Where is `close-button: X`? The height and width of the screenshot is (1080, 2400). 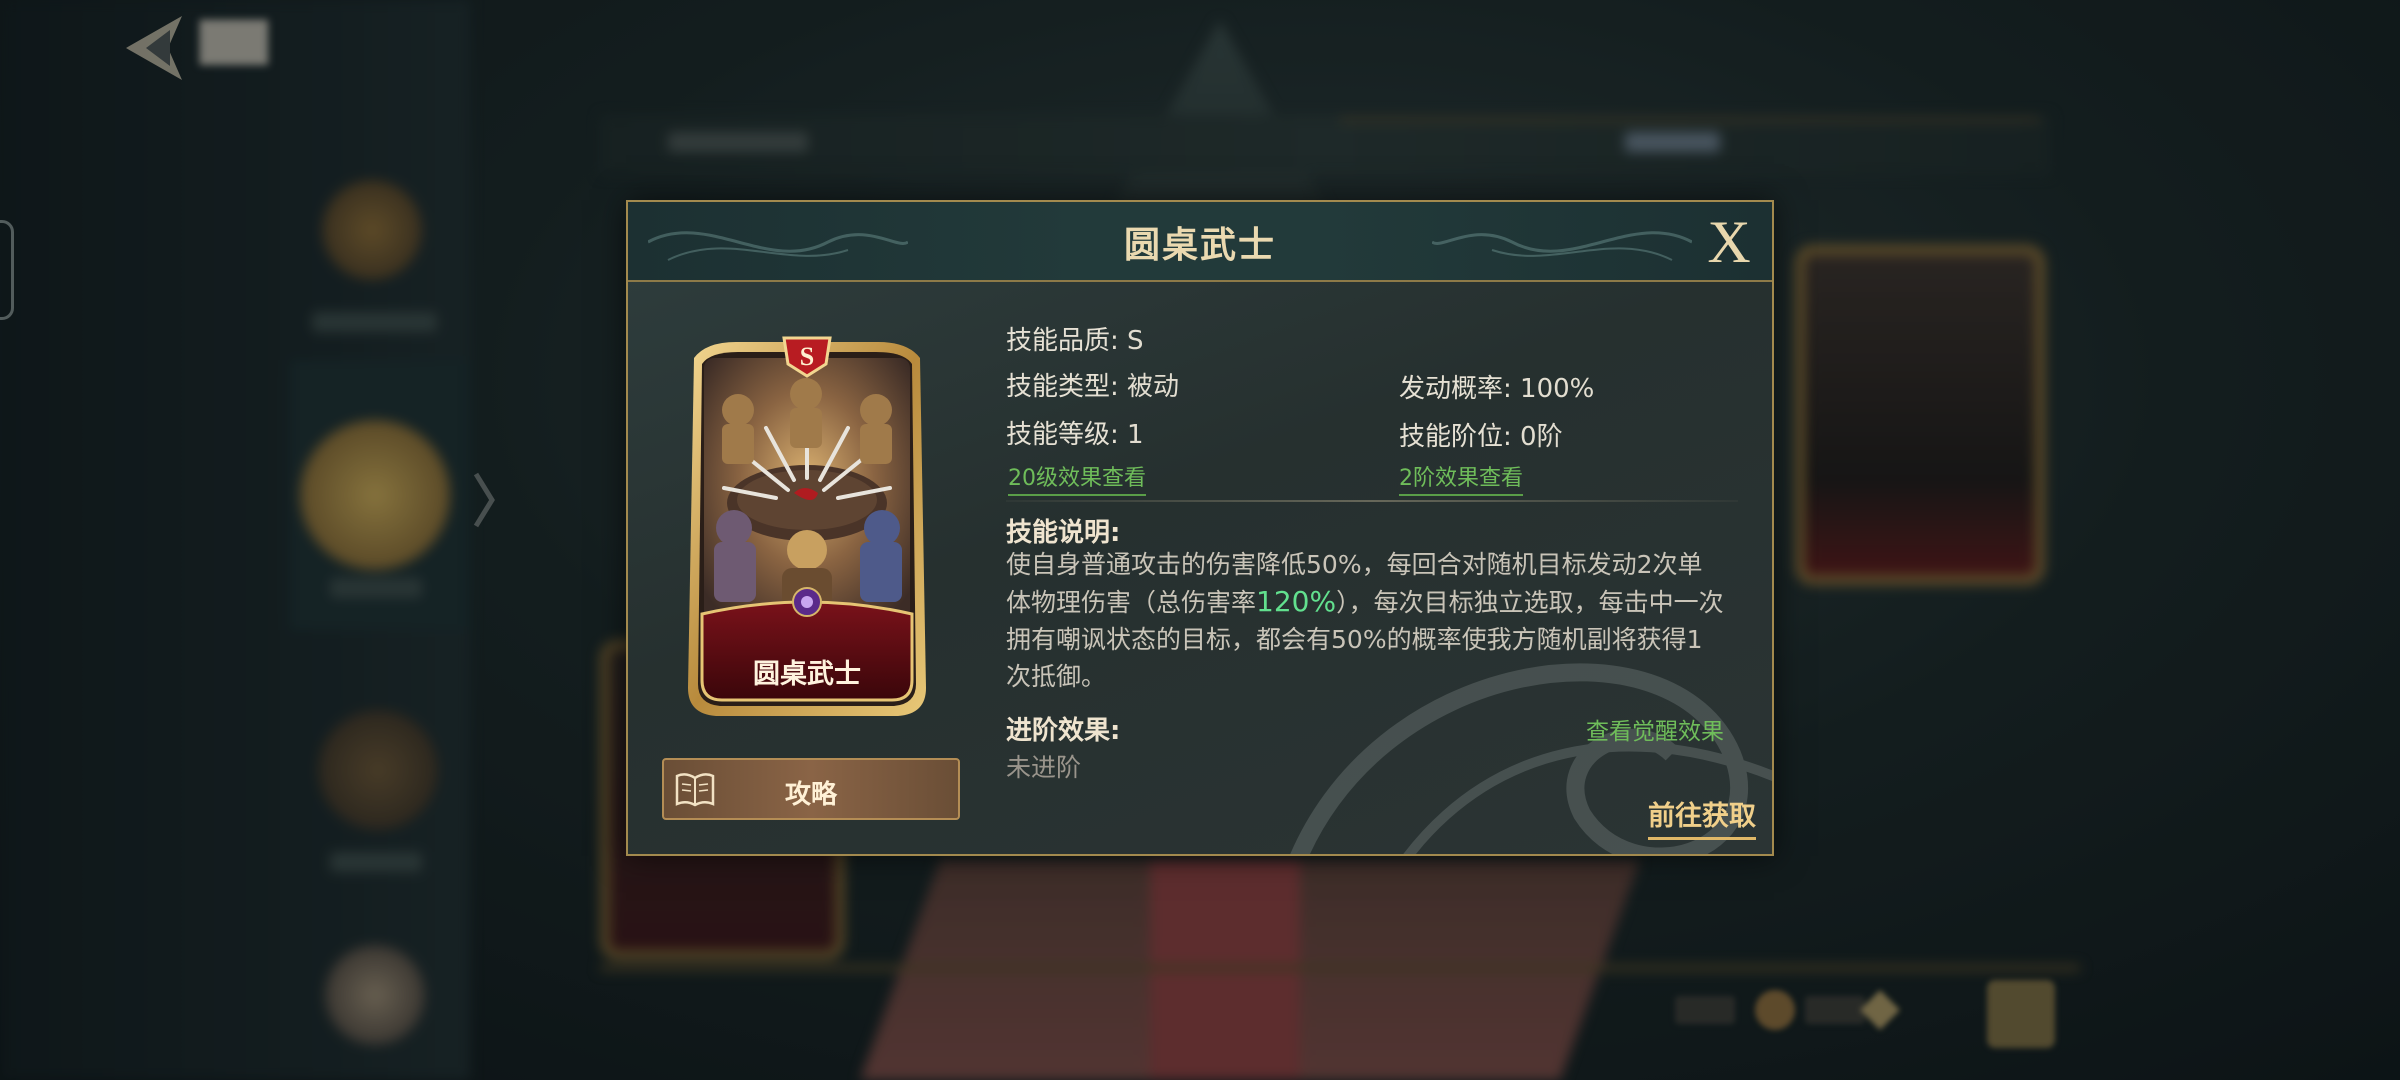
close-button: X is located at coordinates (1729, 242).